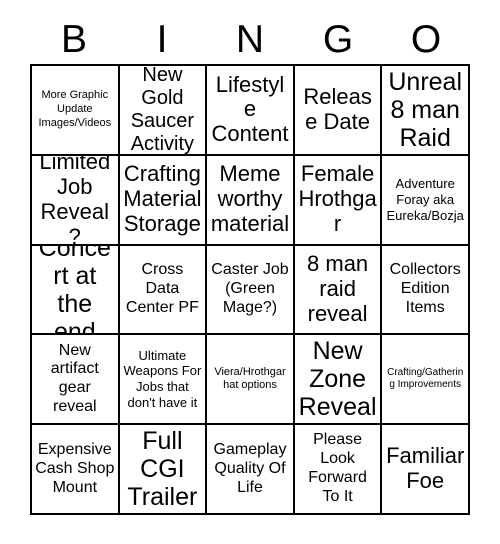 Image resolution: width=500 pixels, height=544 pixels. I want to click on bingo-cell-label: Viera/Hrothgar hat options, so click(250, 378).